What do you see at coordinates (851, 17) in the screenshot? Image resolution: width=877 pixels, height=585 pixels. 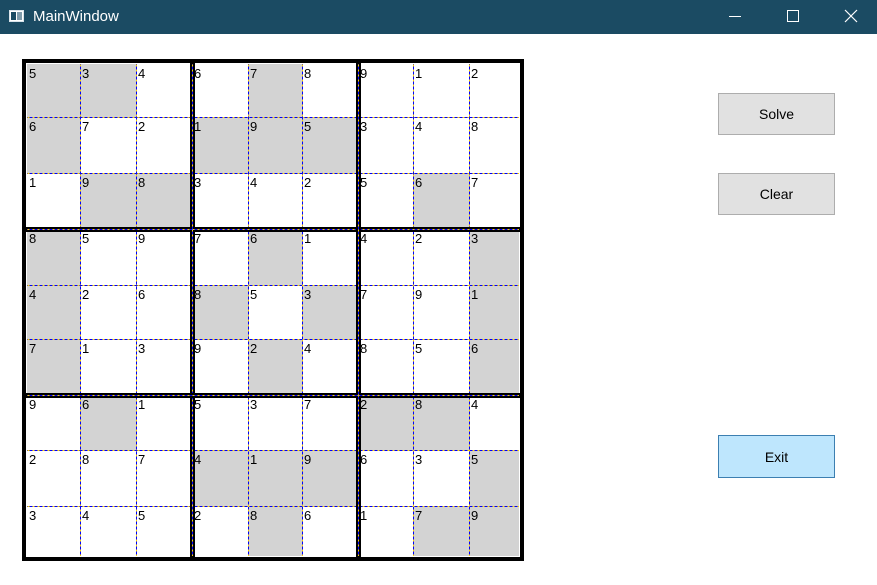 I see `close-button` at bounding box center [851, 17].